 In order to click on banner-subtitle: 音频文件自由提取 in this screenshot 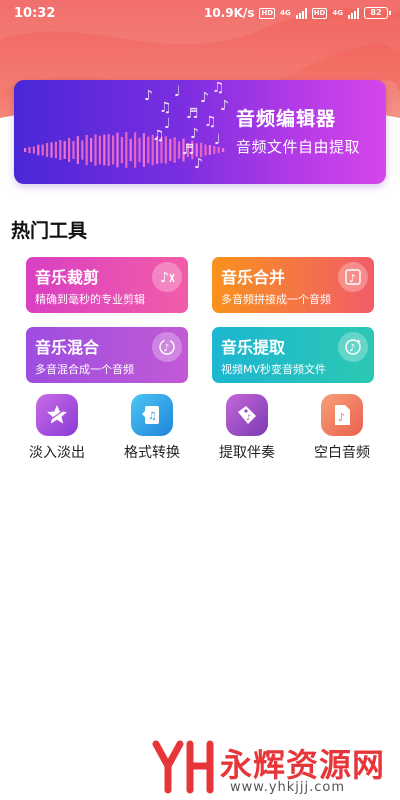, I will do `click(298, 147)`.